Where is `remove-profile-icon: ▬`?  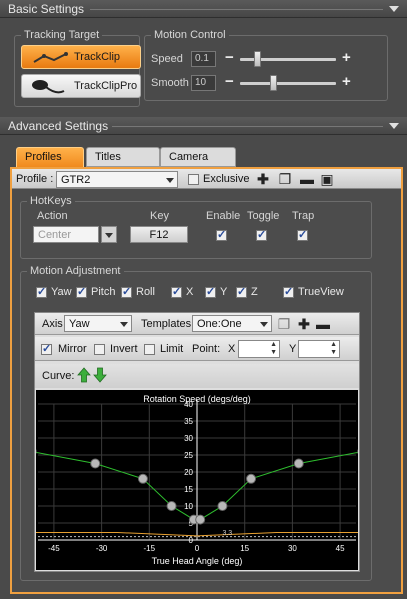
remove-profile-icon: ▬ is located at coordinates (307, 179).